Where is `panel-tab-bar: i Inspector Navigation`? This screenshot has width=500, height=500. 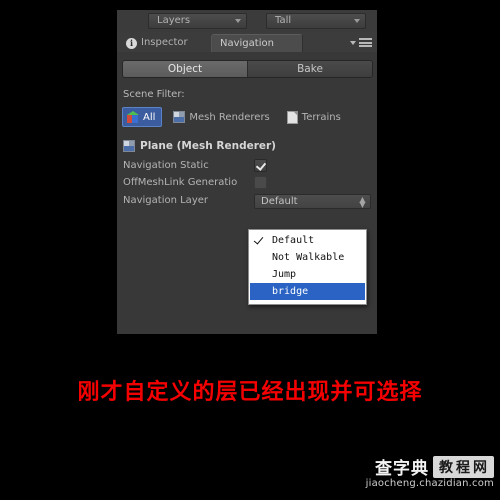
panel-tab-bar: i Inspector Navigation is located at coordinates (247, 42).